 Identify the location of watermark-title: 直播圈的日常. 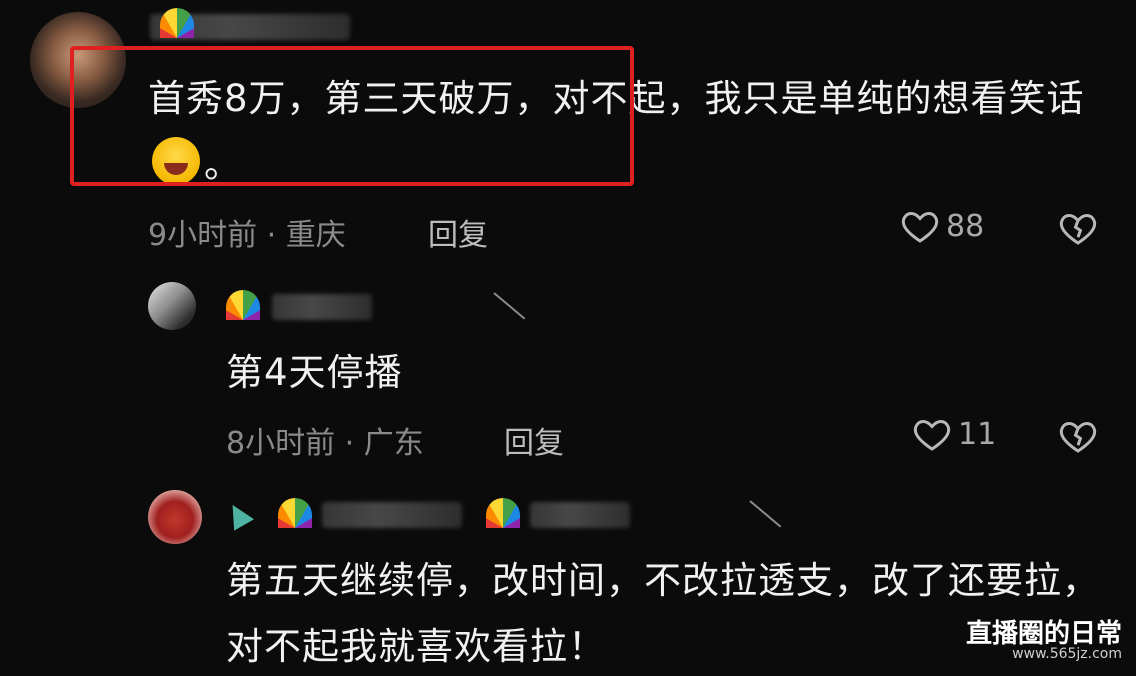
(1043, 634).